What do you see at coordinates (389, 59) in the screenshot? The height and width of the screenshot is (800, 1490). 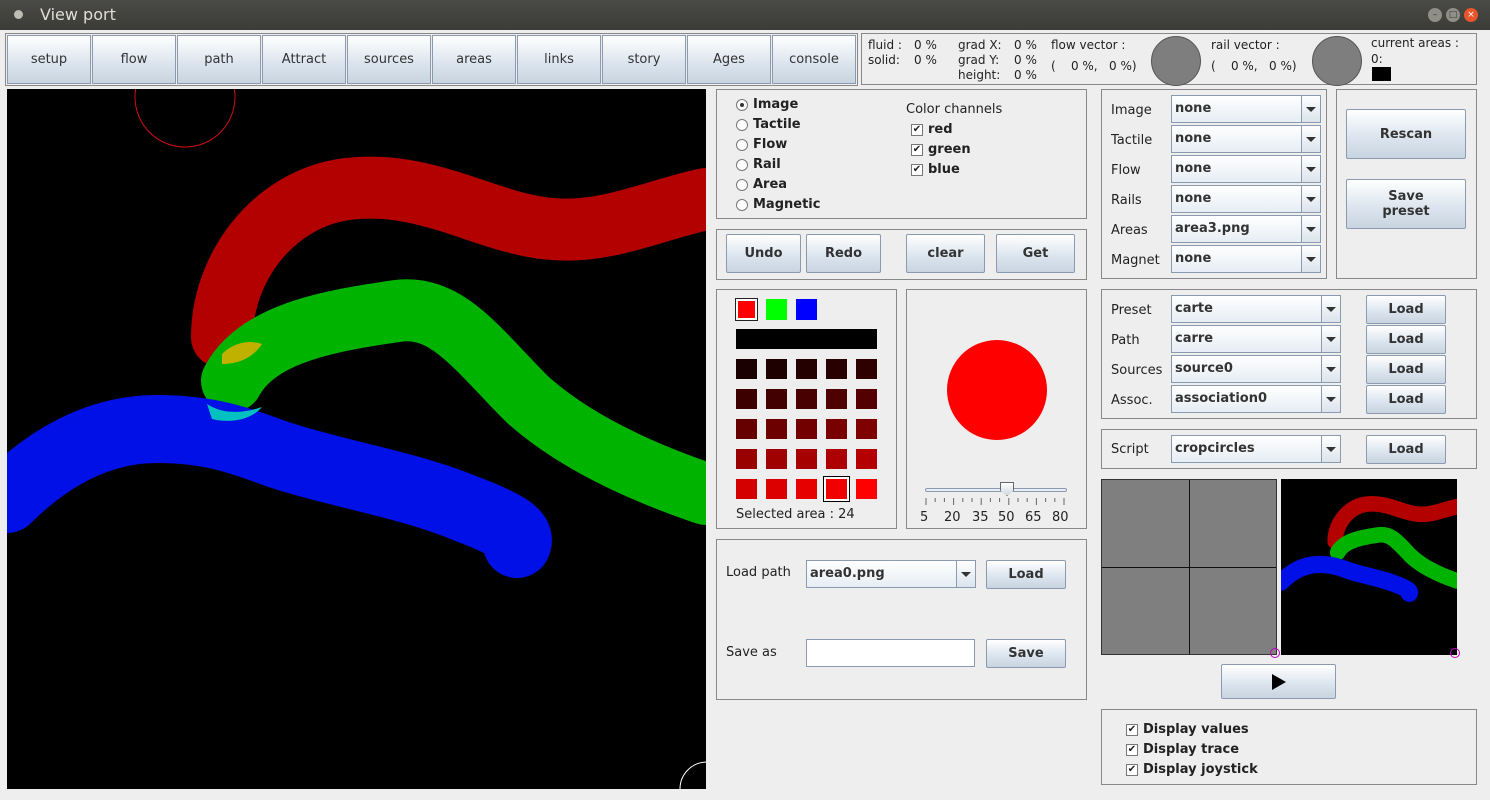 I see `tab-sources: sources` at bounding box center [389, 59].